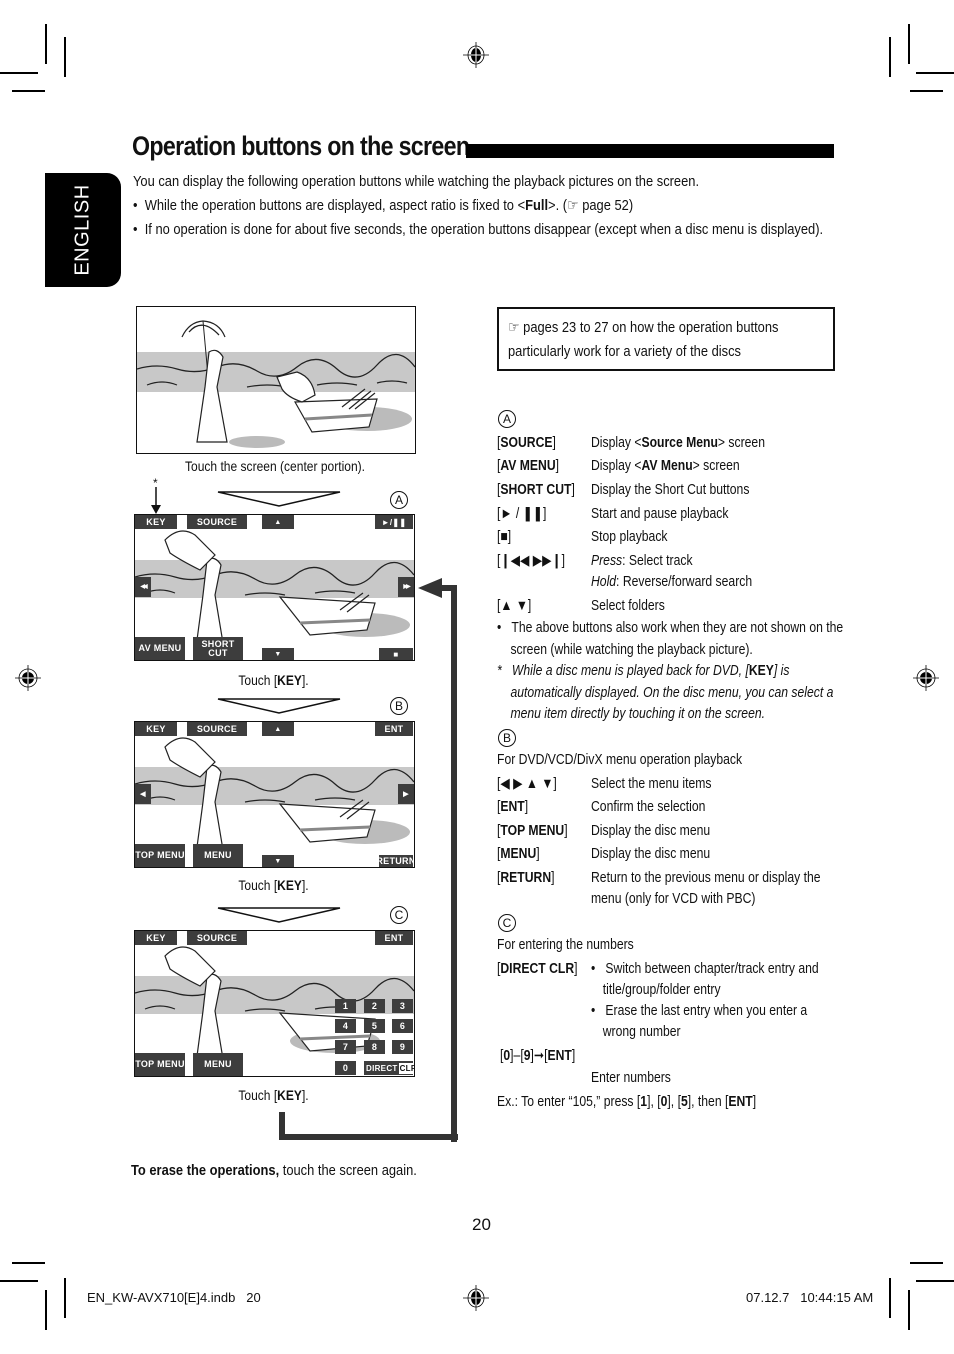  What do you see at coordinates (160, 648) in the screenshot?
I see `av-menu-button: AV MENU` at bounding box center [160, 648].